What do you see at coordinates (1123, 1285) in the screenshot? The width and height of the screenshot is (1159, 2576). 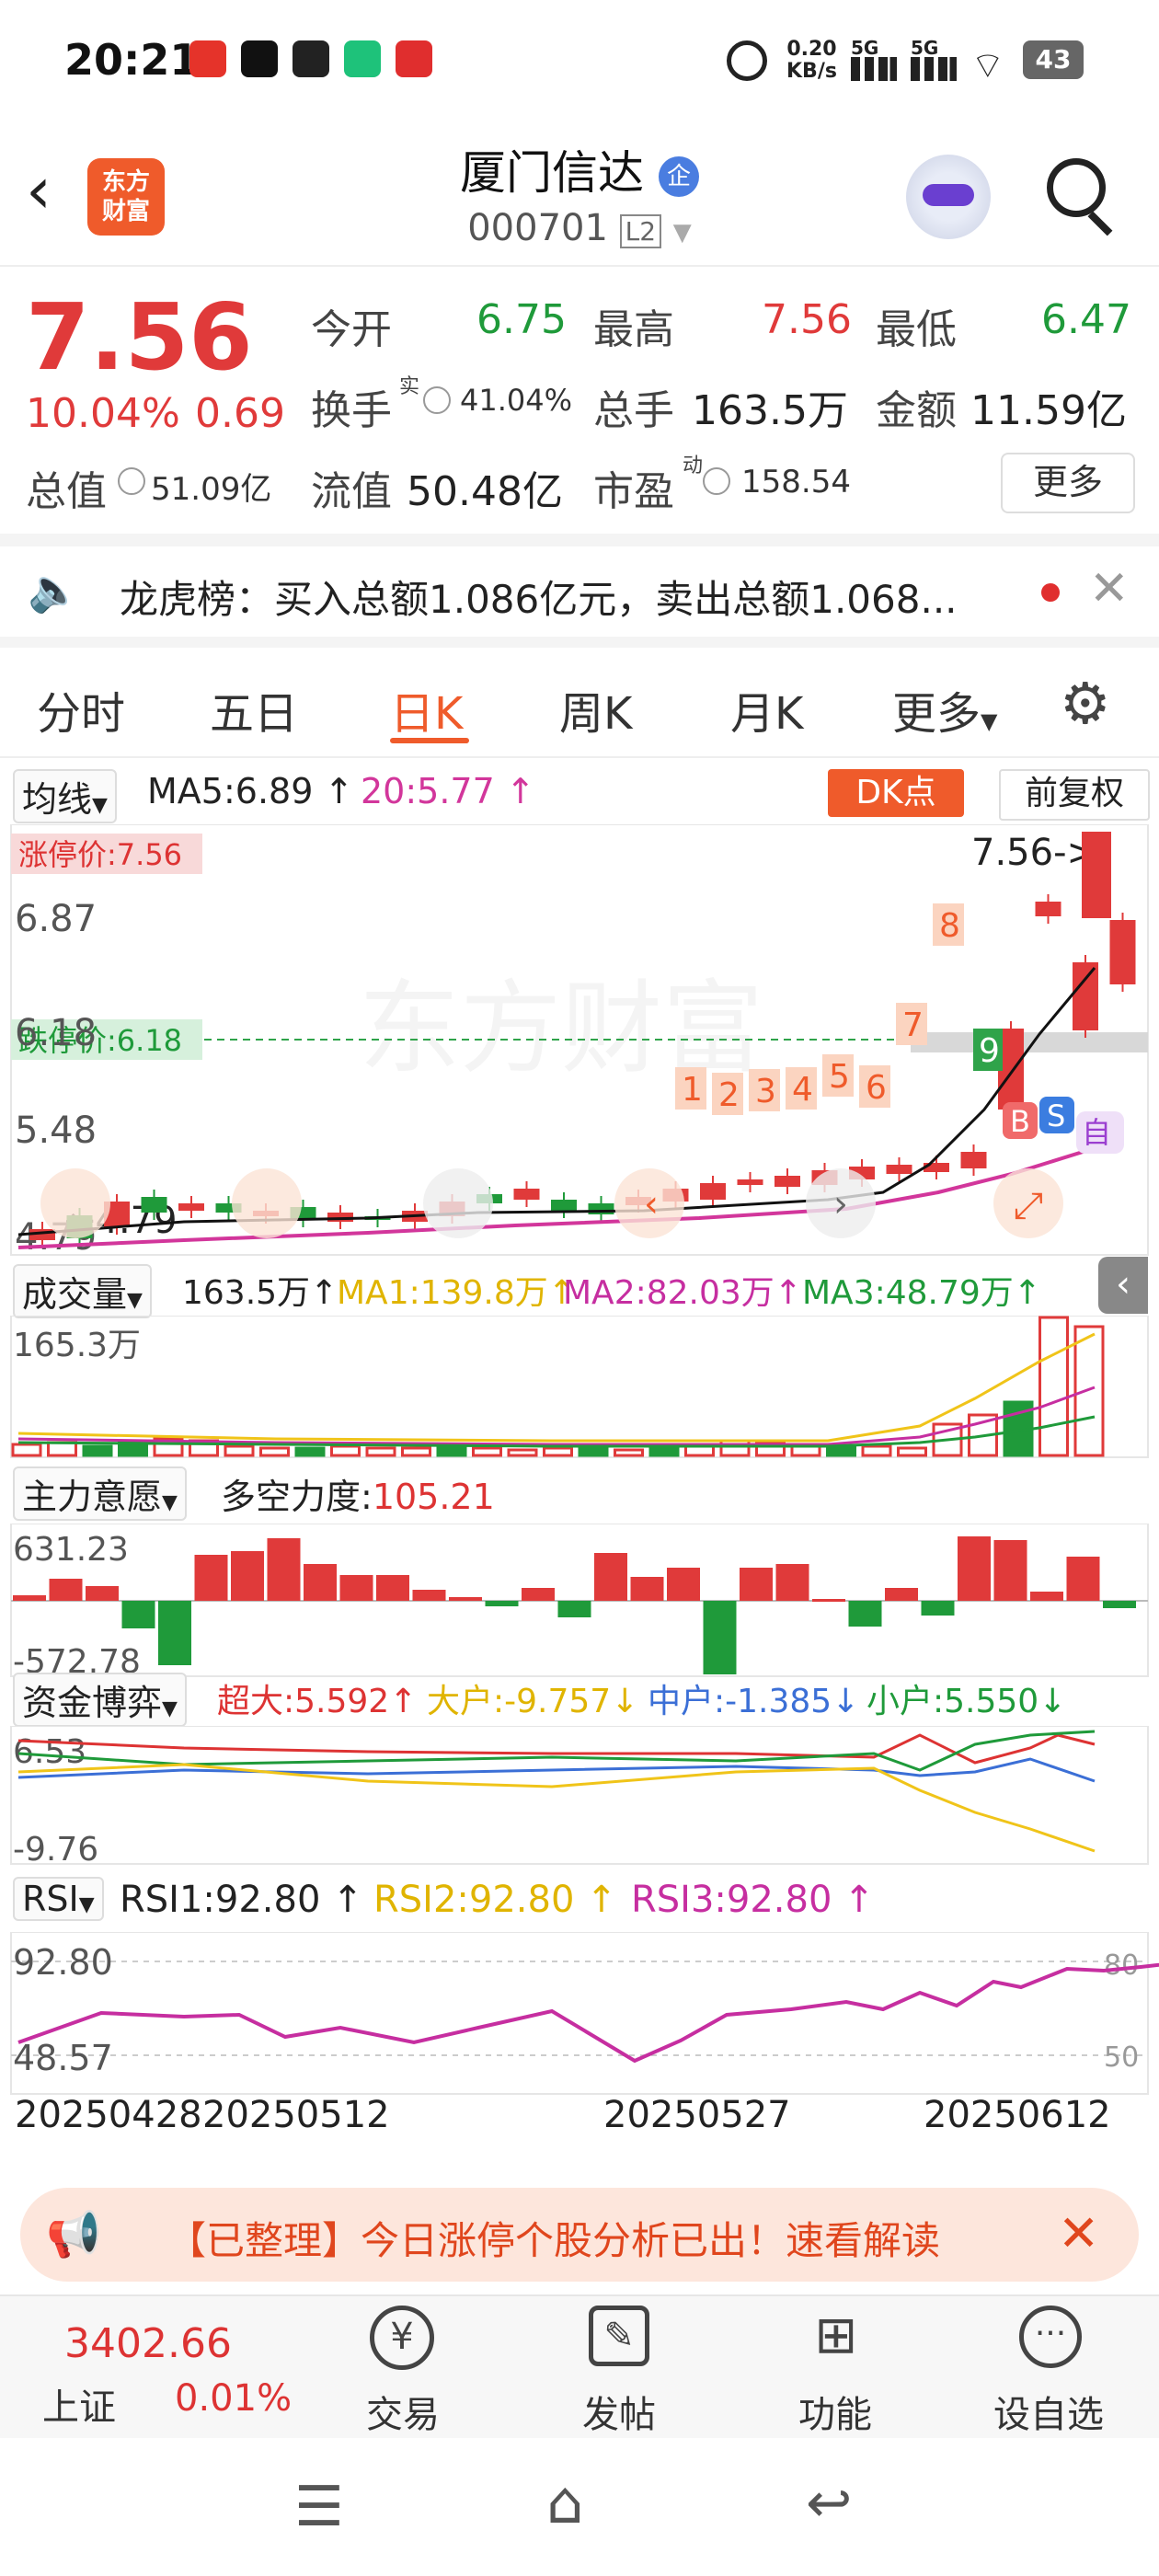 I see `collapse-panel-button: ‹` at bounding box center [1123, 1285].